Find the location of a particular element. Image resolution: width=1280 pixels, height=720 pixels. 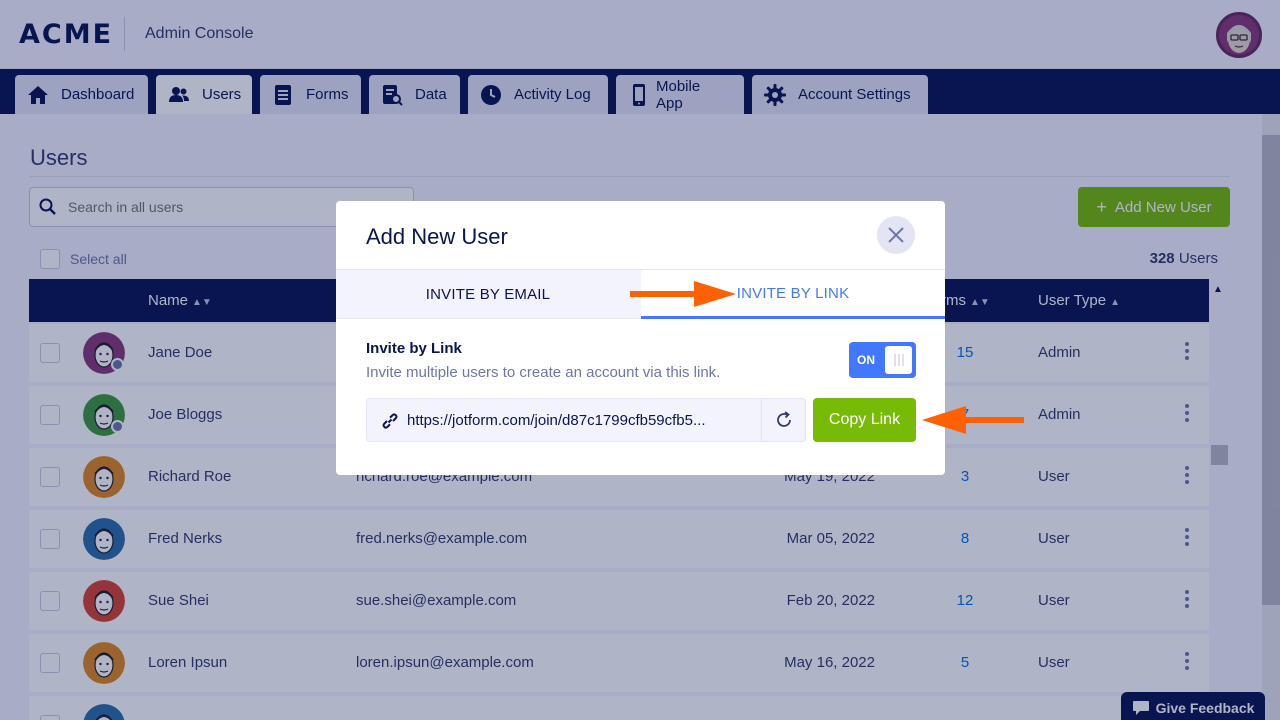

refresh-icon is located at coordinates (784, 419).